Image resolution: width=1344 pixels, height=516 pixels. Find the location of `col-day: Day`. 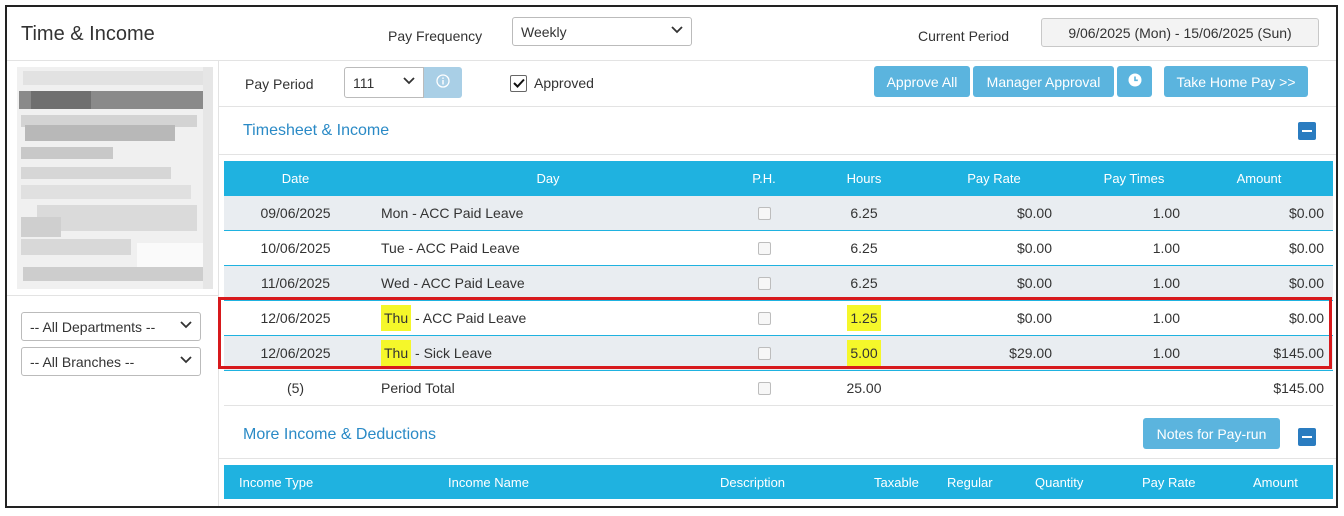

col-day: Day is located at coordinates (548, 178).